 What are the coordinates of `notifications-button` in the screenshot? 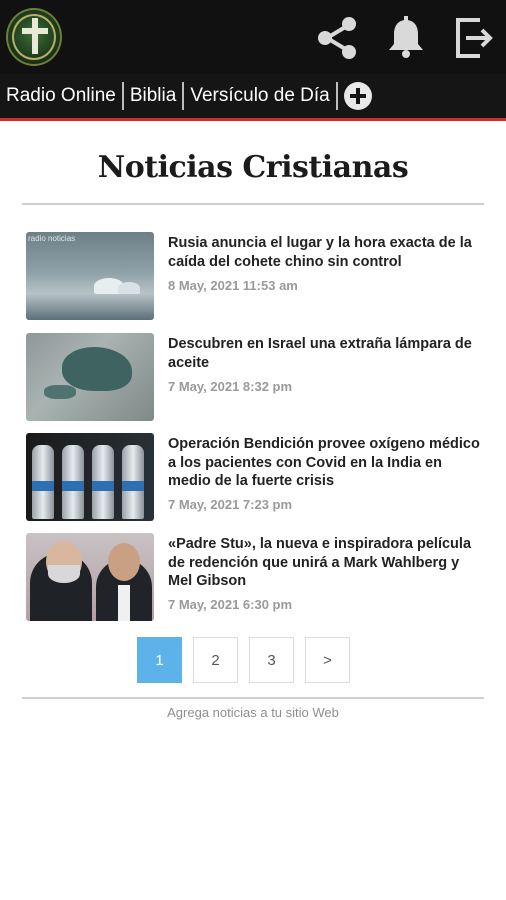 It's located at (406, 38).